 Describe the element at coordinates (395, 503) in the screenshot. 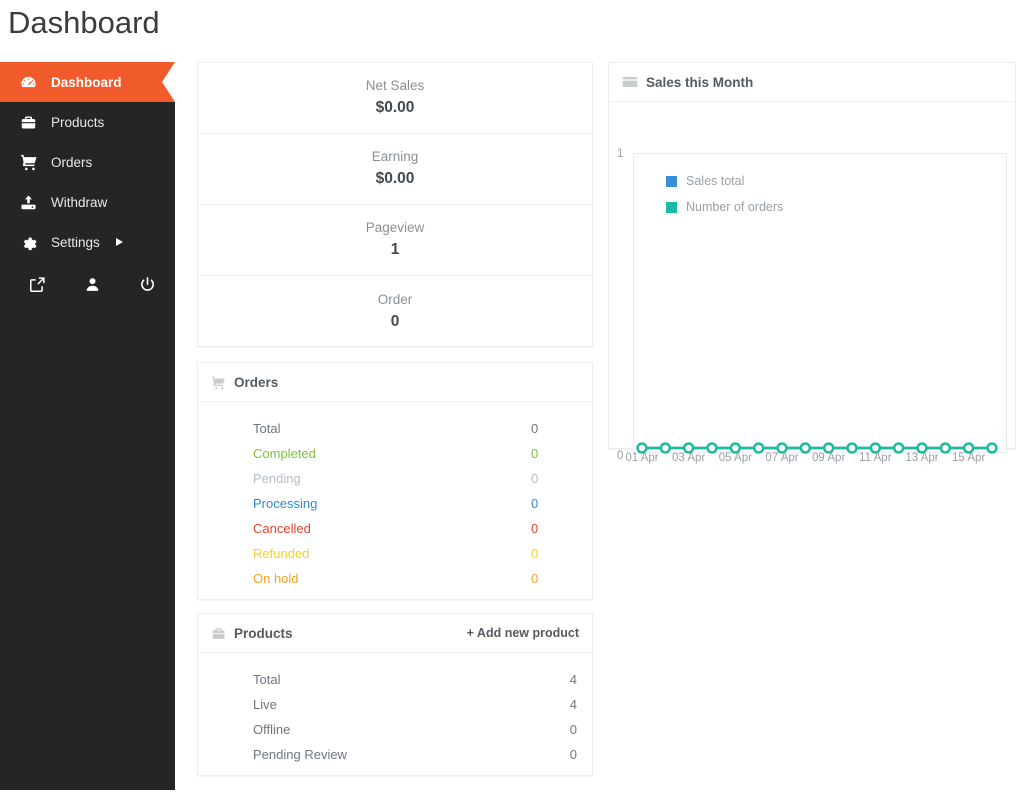

I see `order-status-row: Processing 0` at that location.